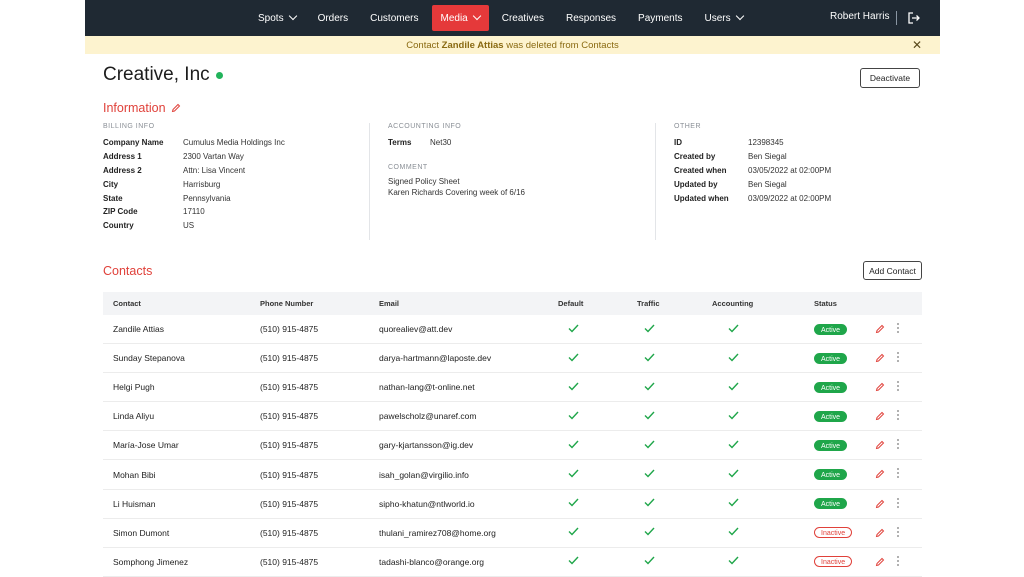 The width and height of the screenshot is (1024, 577). I want to click on info-row: Address 2 Attn: Lisa Vincent, so click(233, 171).